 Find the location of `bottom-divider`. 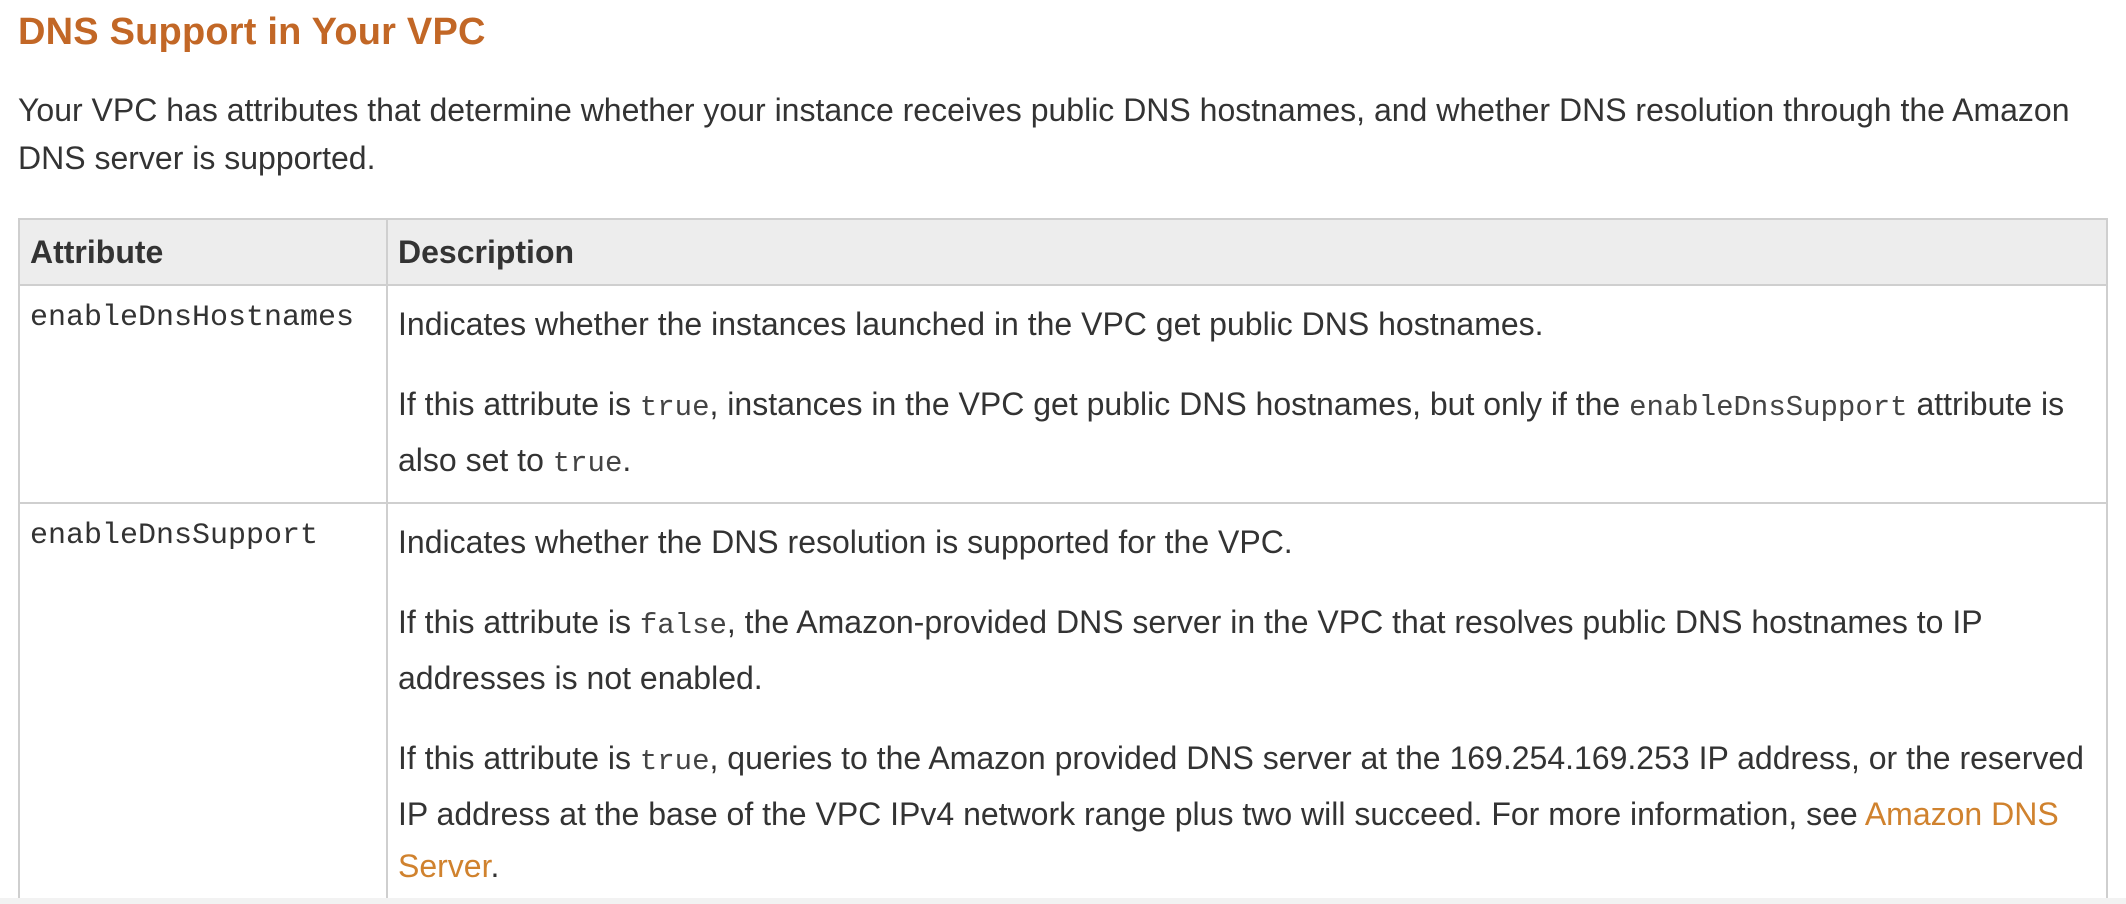

bottom-divider is located at coordinates (1063, 901).